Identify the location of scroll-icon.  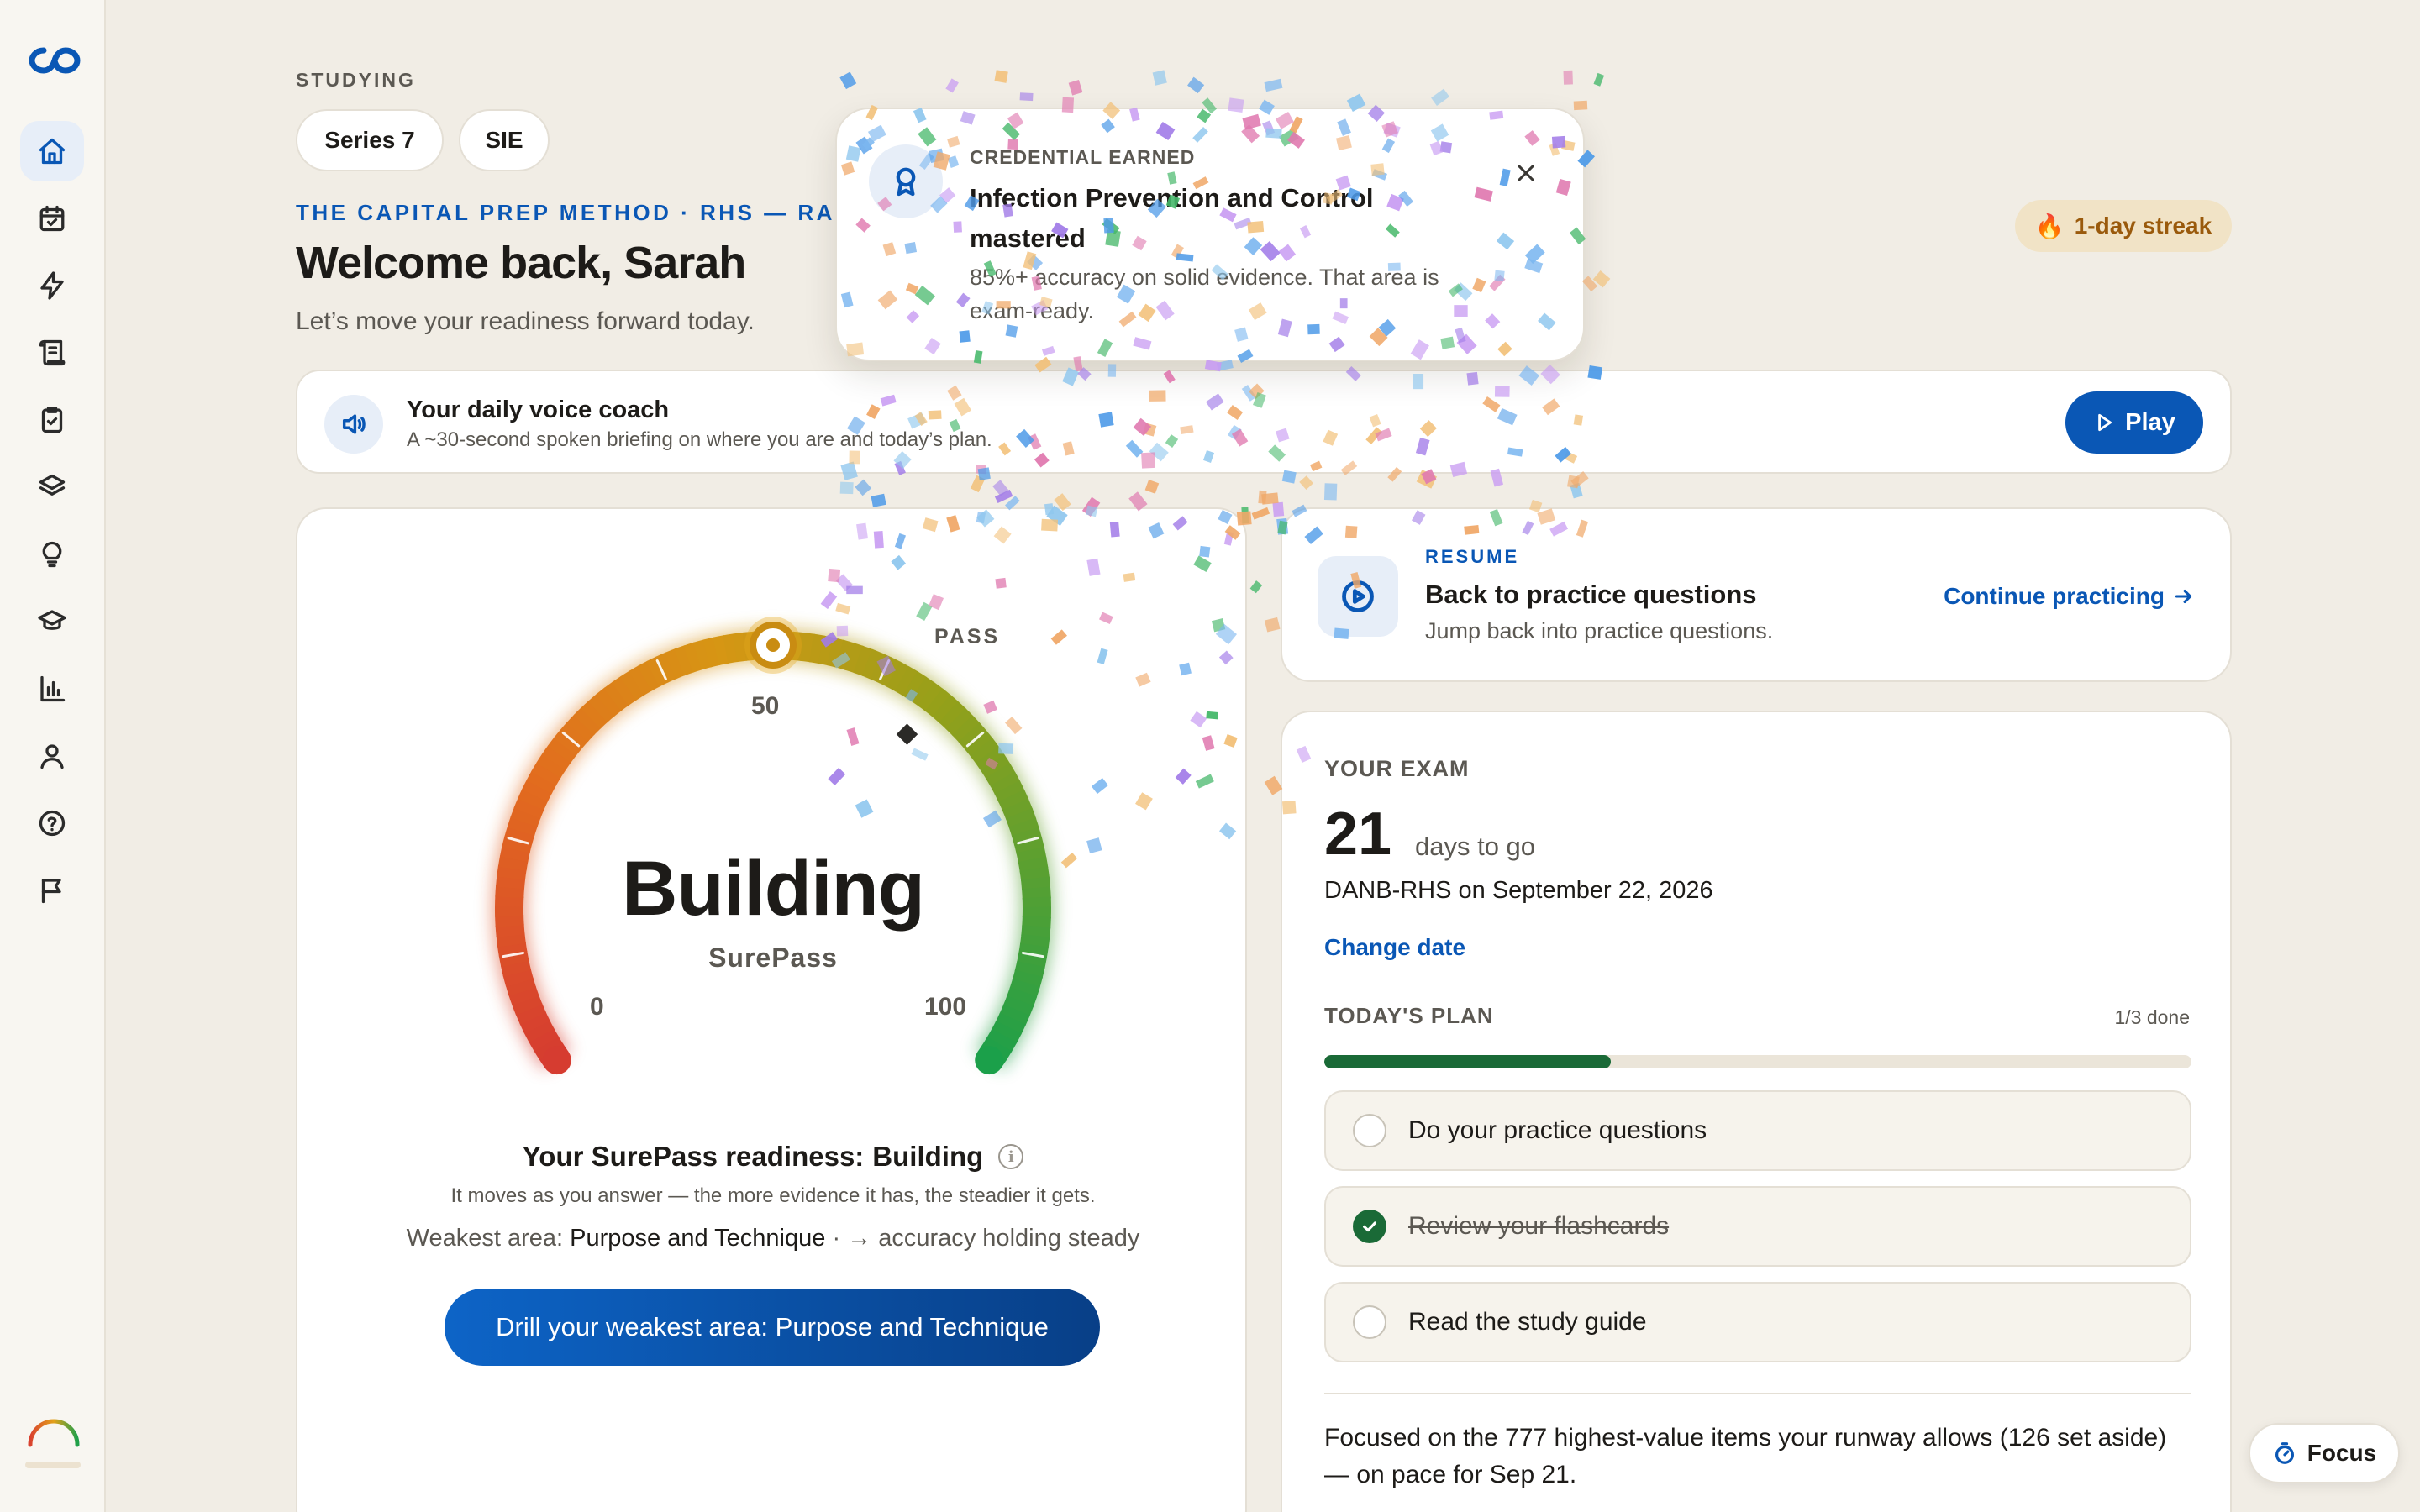
(52, 352).